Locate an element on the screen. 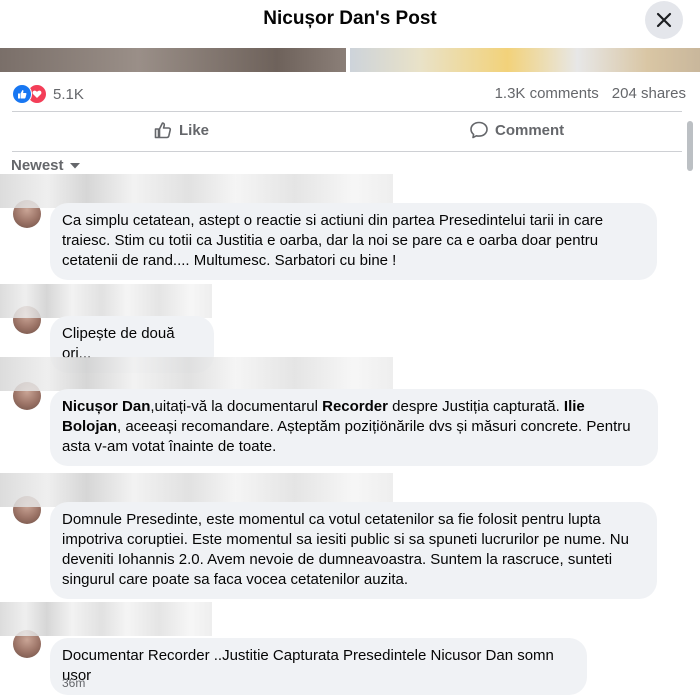  comment-icon is located at coordinates (479, 130).